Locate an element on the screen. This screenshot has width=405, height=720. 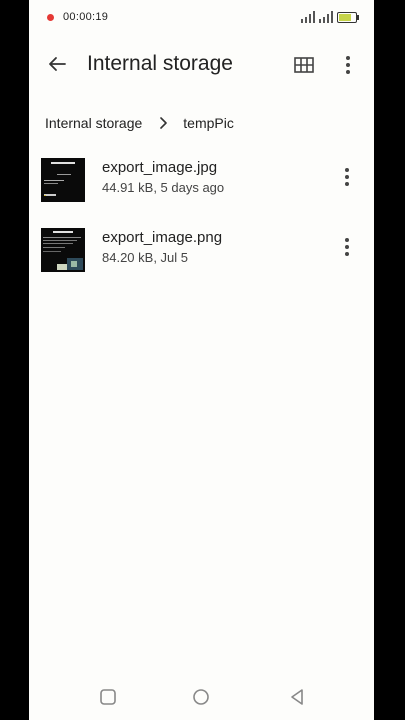
page-title: Internal storage is located at coordinates (160, 63).